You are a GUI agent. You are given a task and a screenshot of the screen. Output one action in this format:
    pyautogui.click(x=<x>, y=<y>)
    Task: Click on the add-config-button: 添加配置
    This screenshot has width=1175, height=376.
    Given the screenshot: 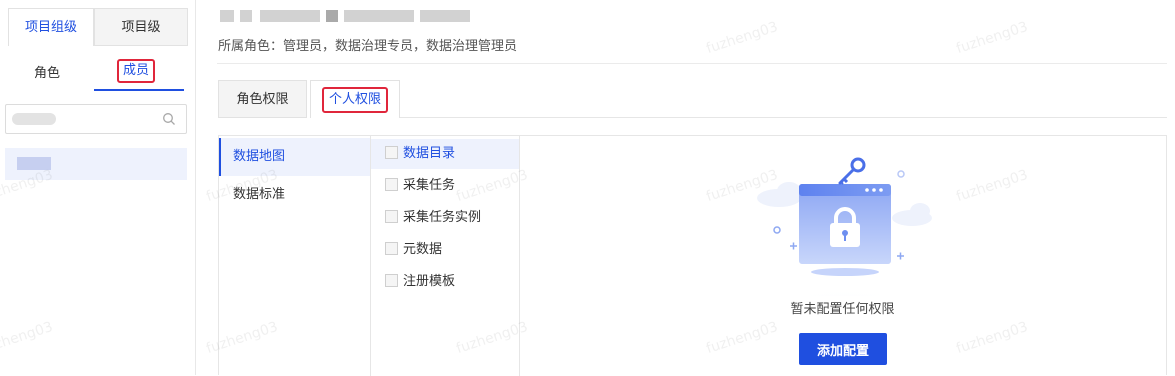 What is the action you would take?
    pyautogui.click(x=843, y=349)
    